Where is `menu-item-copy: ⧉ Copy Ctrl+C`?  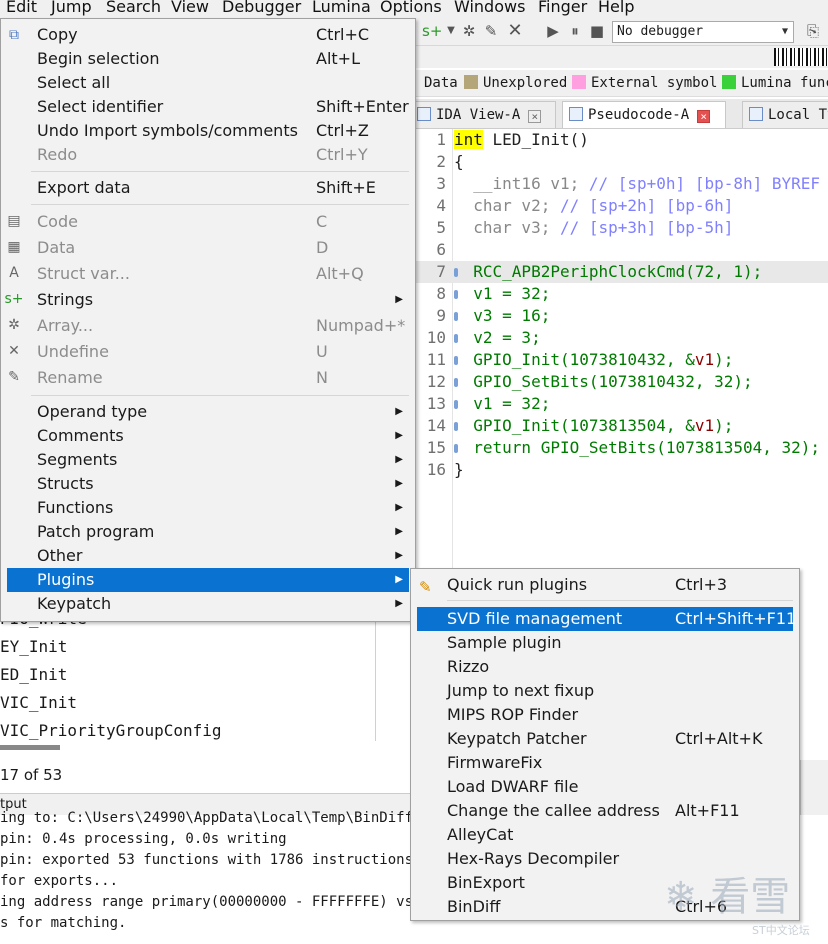 menu-item-copy: ⧉ Copy Ctrl+C is located at coordinates (208, 35).